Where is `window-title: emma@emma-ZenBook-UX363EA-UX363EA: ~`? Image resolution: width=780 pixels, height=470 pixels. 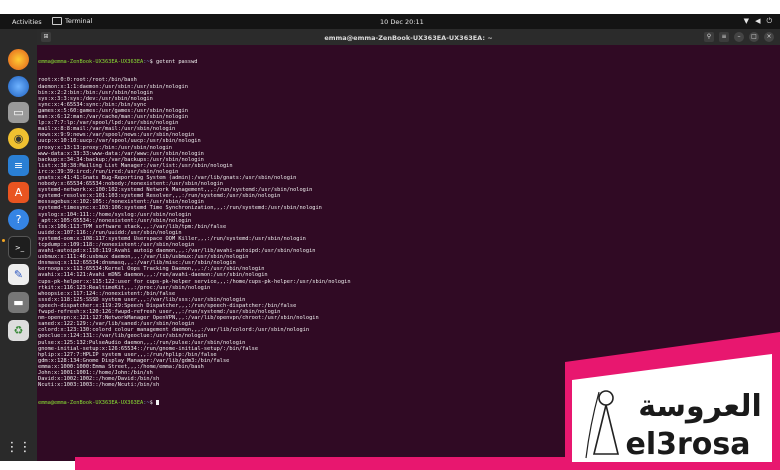 window-title: emma@emma-ZenBook-UX363EA-UX363EA: ~ is located at coordinates (408, 38).